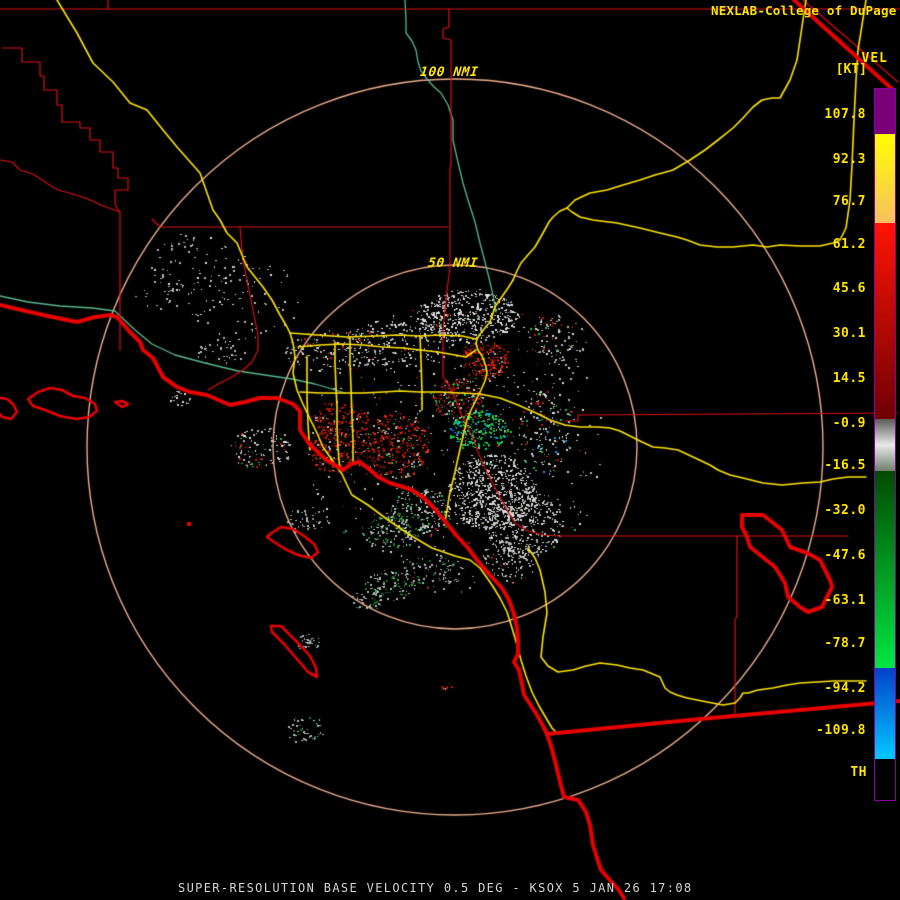 The image size is (900, 900). I want to click on colorbar-tick-label: 14.5, so click(849, 378).